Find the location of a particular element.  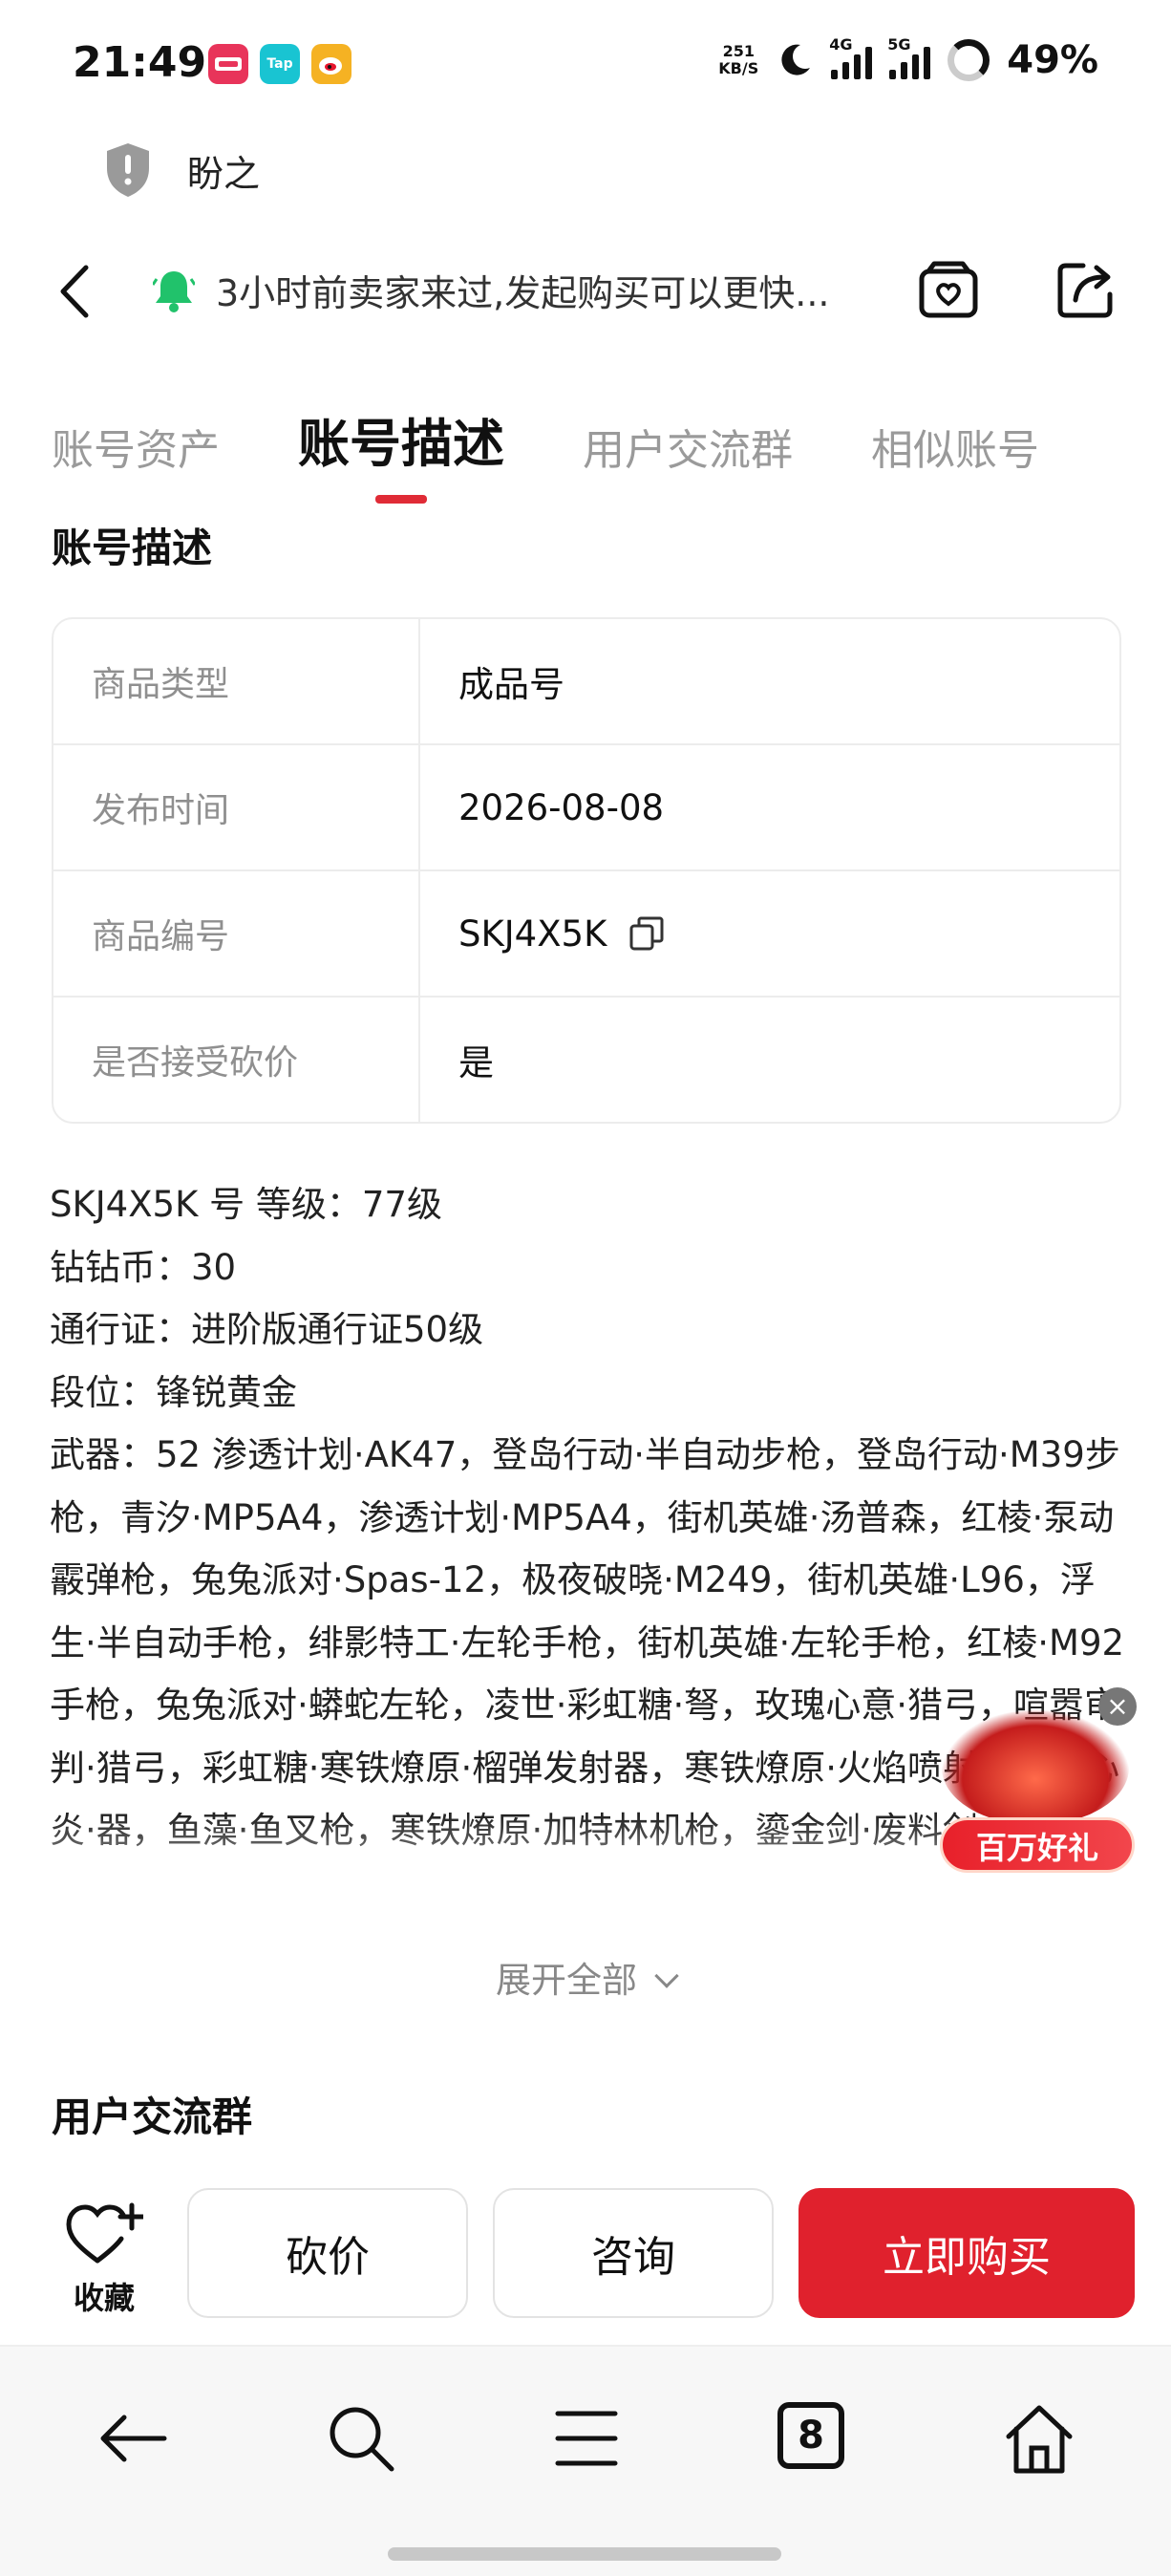

table-row: 发布时间 2026-08-08 is located at coordinates (586, 808).